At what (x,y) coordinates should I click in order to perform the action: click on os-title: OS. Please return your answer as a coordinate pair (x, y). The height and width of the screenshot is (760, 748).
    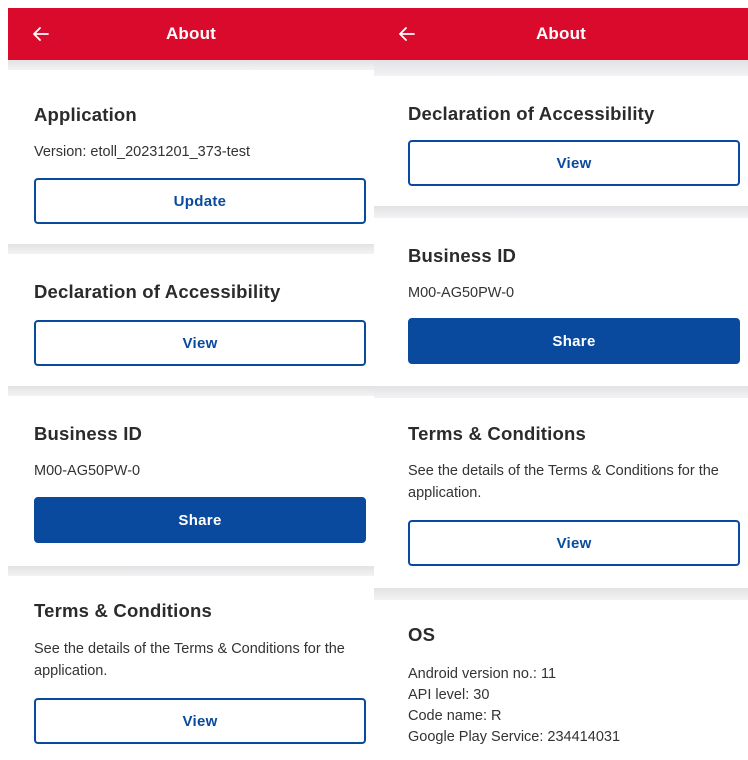
    Looking at the image, I should click on (422, 634).